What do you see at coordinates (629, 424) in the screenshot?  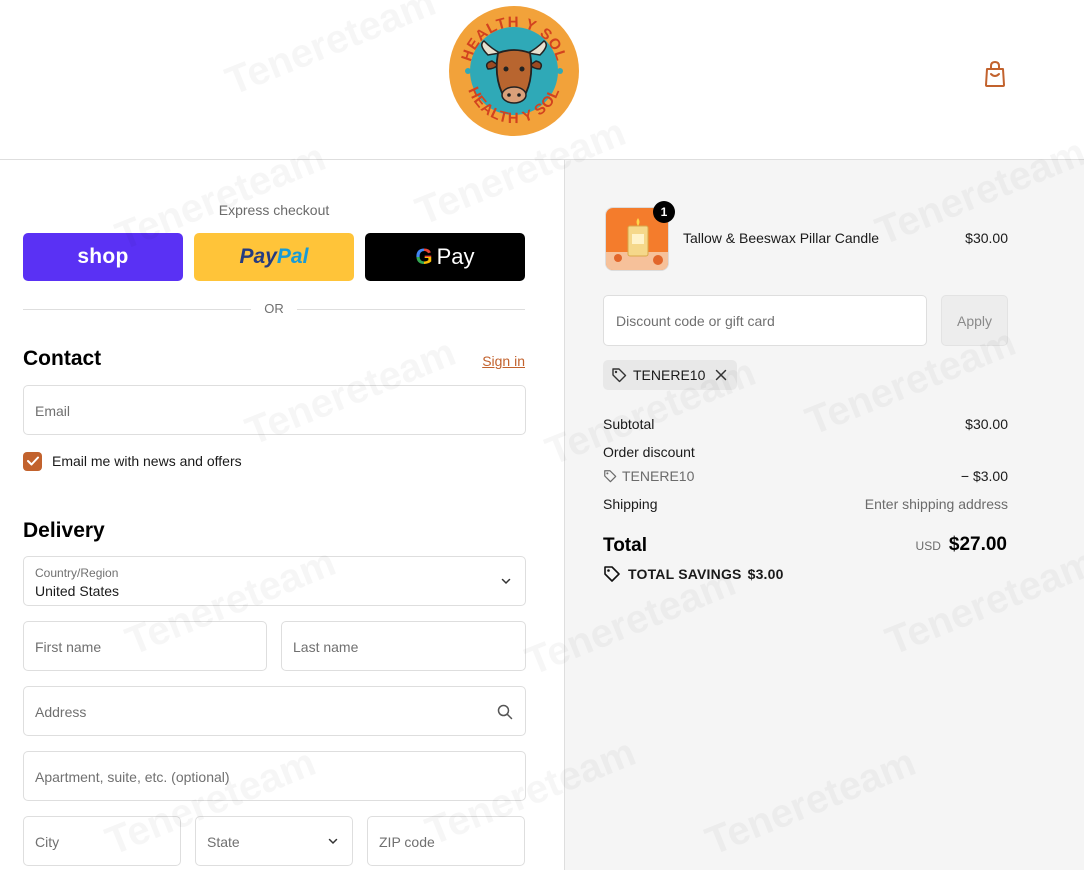 I see `subtotal-label: Subtotal` at bounding box center [629, 424].